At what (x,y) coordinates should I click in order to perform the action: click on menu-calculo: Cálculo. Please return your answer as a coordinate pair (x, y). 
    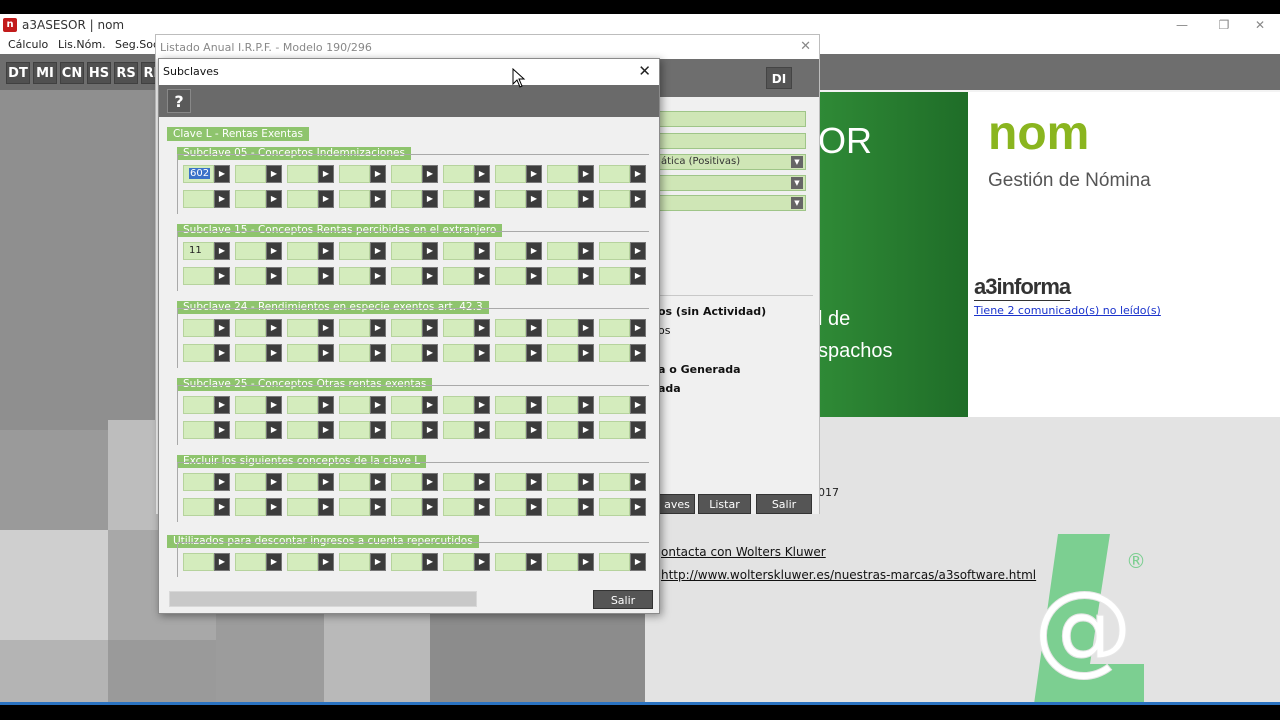
    Looking at the image, I should click on (28, 44).